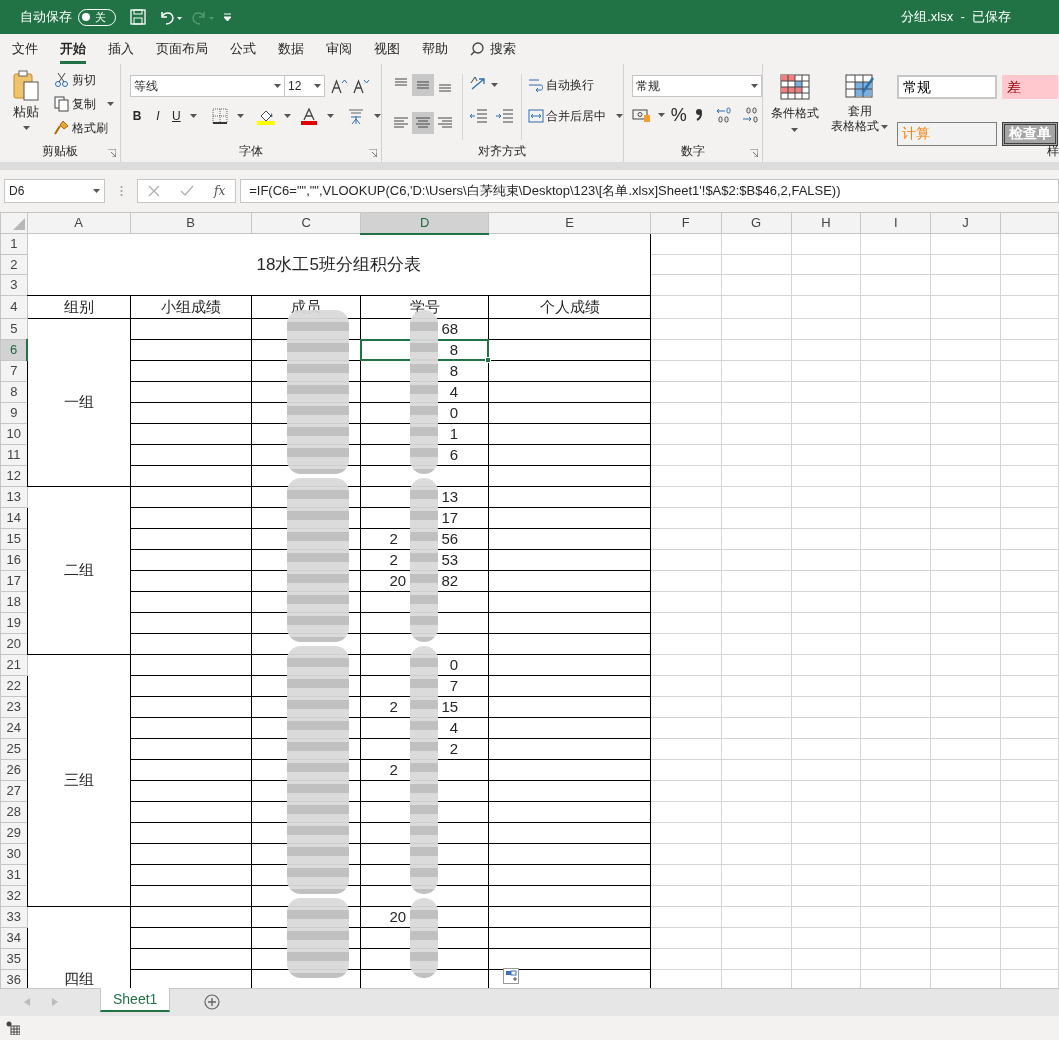 Image resolution: width=1059 pixels, height=1040 pixels. What do you see at coordinates (14, 307) in the screenshot?
I see `row-header: 4` at bounding box center [14, 307].